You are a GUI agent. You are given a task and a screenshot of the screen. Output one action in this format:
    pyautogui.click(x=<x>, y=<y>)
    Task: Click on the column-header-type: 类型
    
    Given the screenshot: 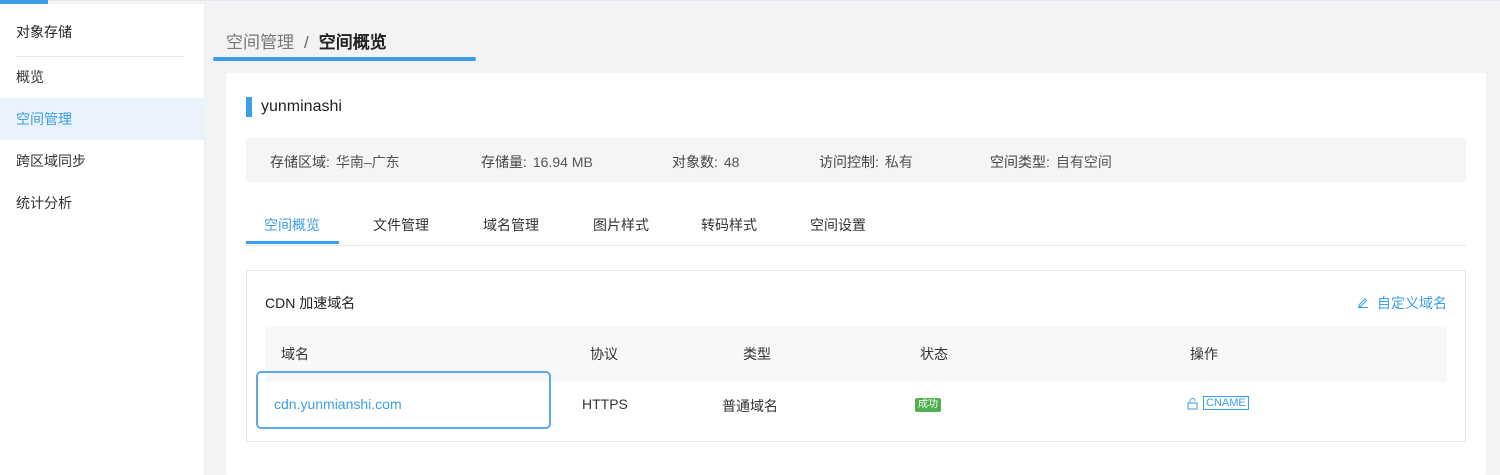 What is the action you would take?
    pyautogui.click(x=757, y=354)
    